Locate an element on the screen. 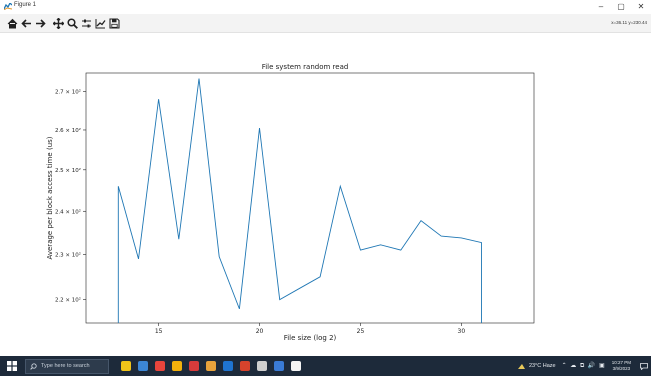 The height and width of the screenshot is (376, 651). window-title: Figure 1 is located at coordinates (25, 5).